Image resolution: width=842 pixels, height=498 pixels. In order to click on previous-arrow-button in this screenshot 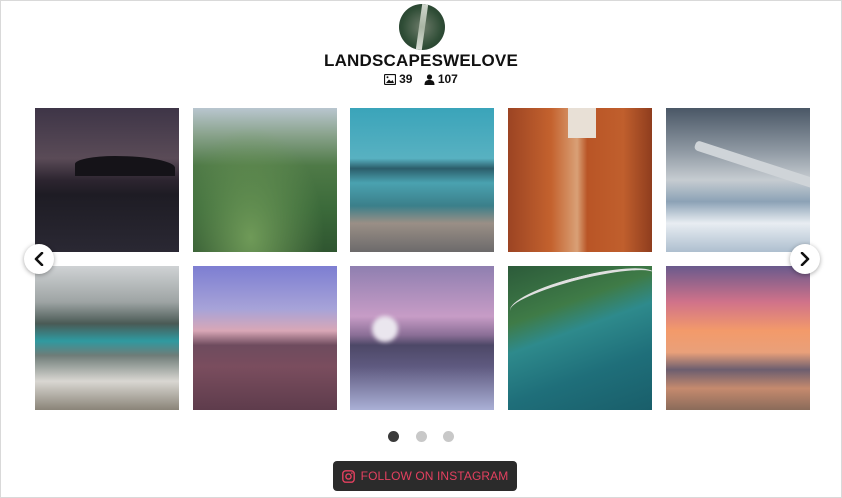, I will do `click(39, 259)`.